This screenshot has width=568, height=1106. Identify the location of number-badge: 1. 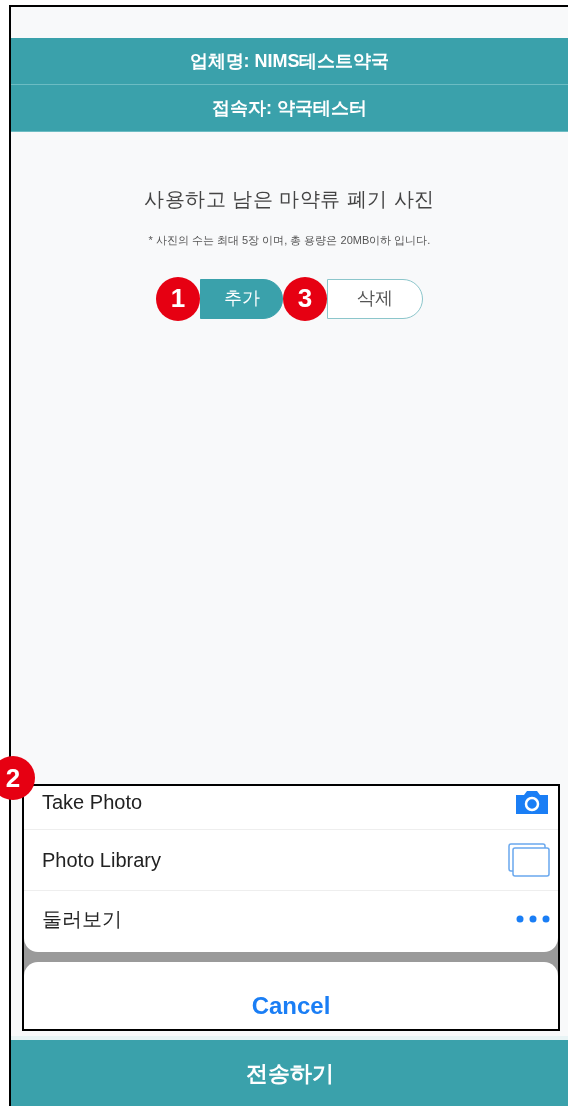
(178, 298).